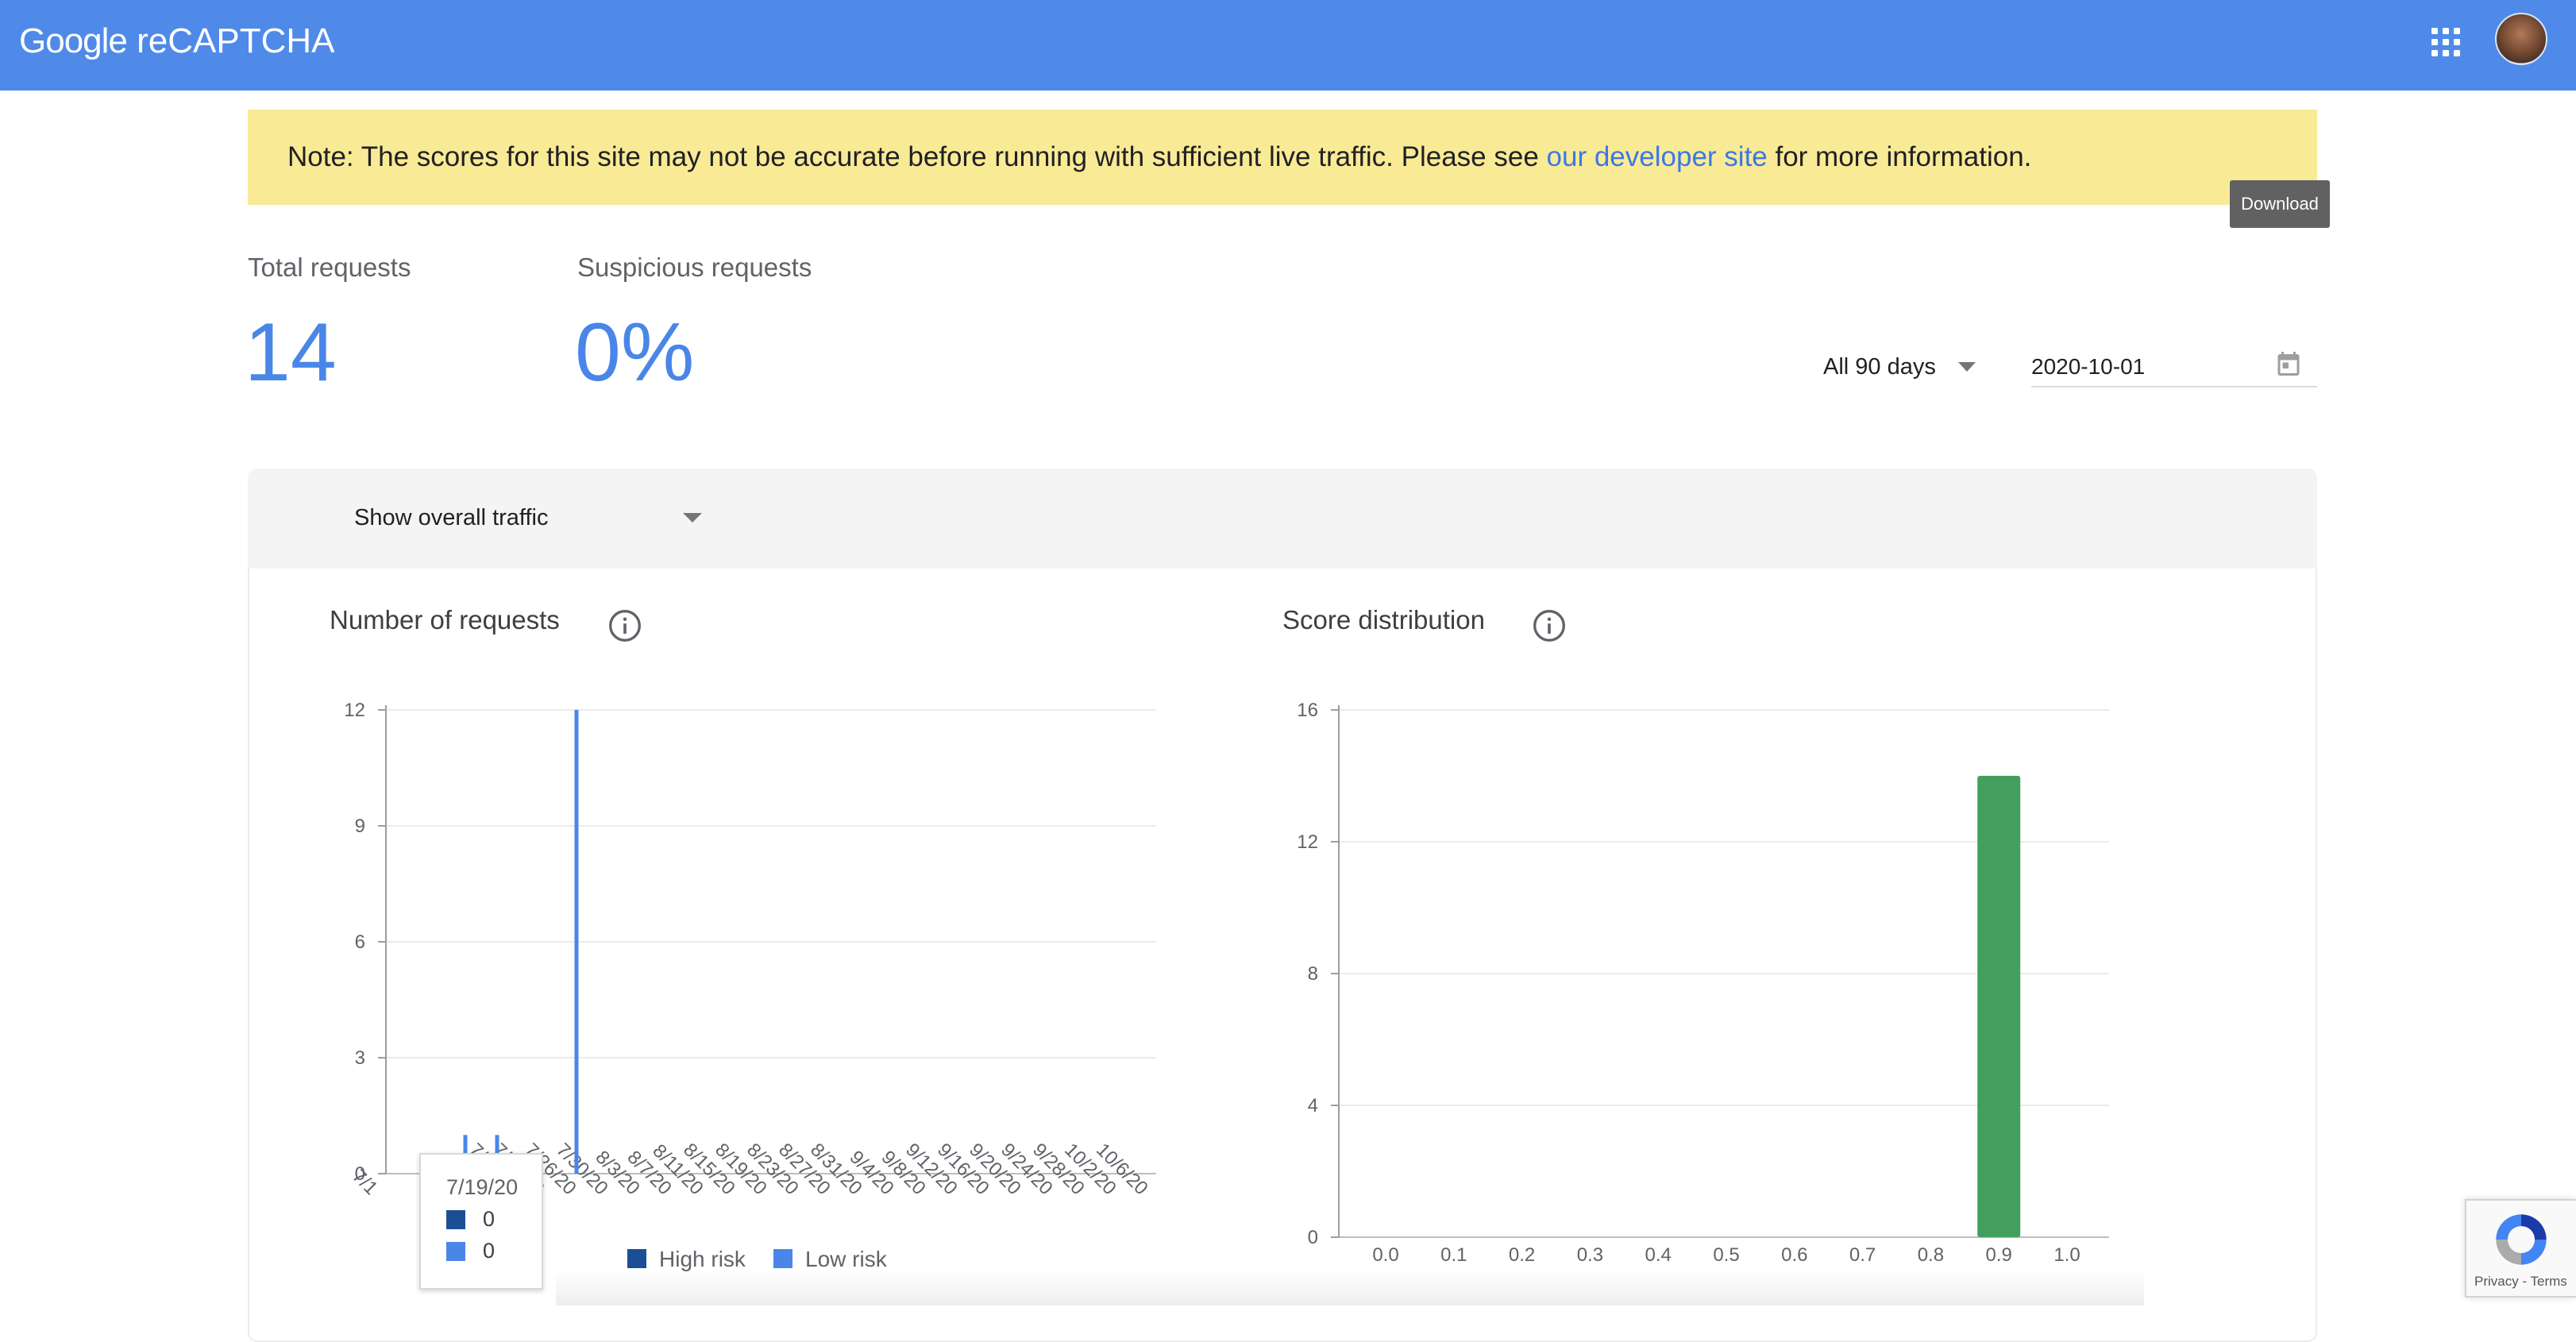 The width and height of the screenshot is (2576, 1342). Describe the element at coordinates (2520, 1282) in the screenshot. I see `privacy-terms-links: Privacy - Terms` at that location.